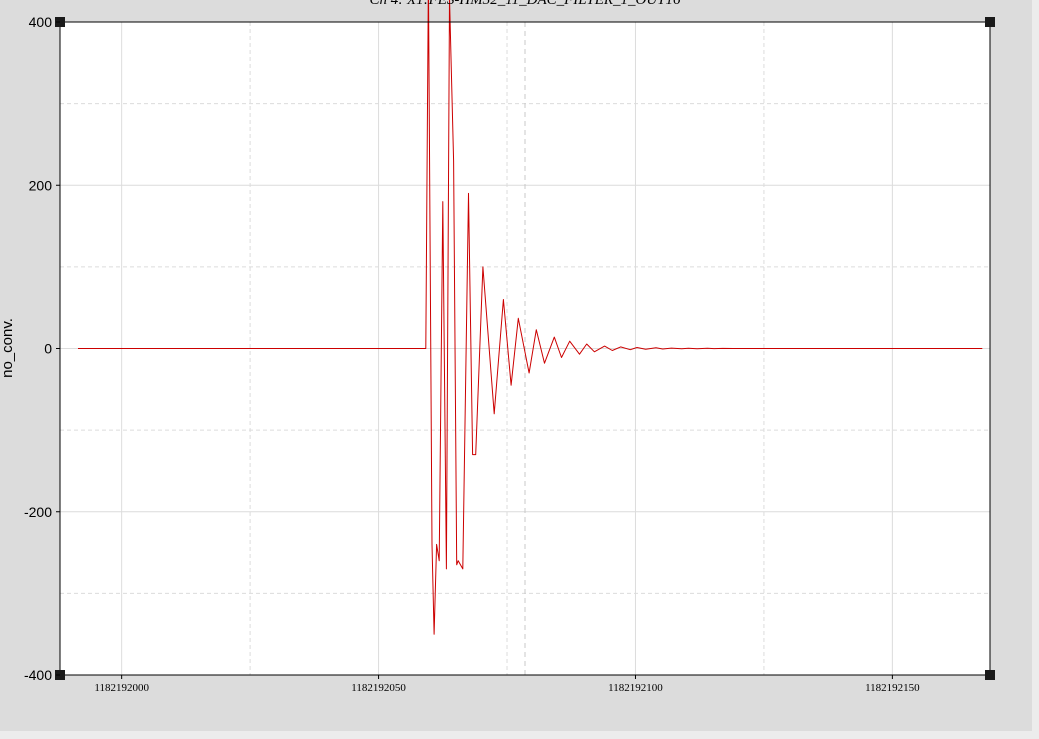 The image size is (1039, 739). Describe the element at coordinates (42, 348) in the screenshot. I see `y-tick-labels: 400 200 0 -200 -400` at that location.